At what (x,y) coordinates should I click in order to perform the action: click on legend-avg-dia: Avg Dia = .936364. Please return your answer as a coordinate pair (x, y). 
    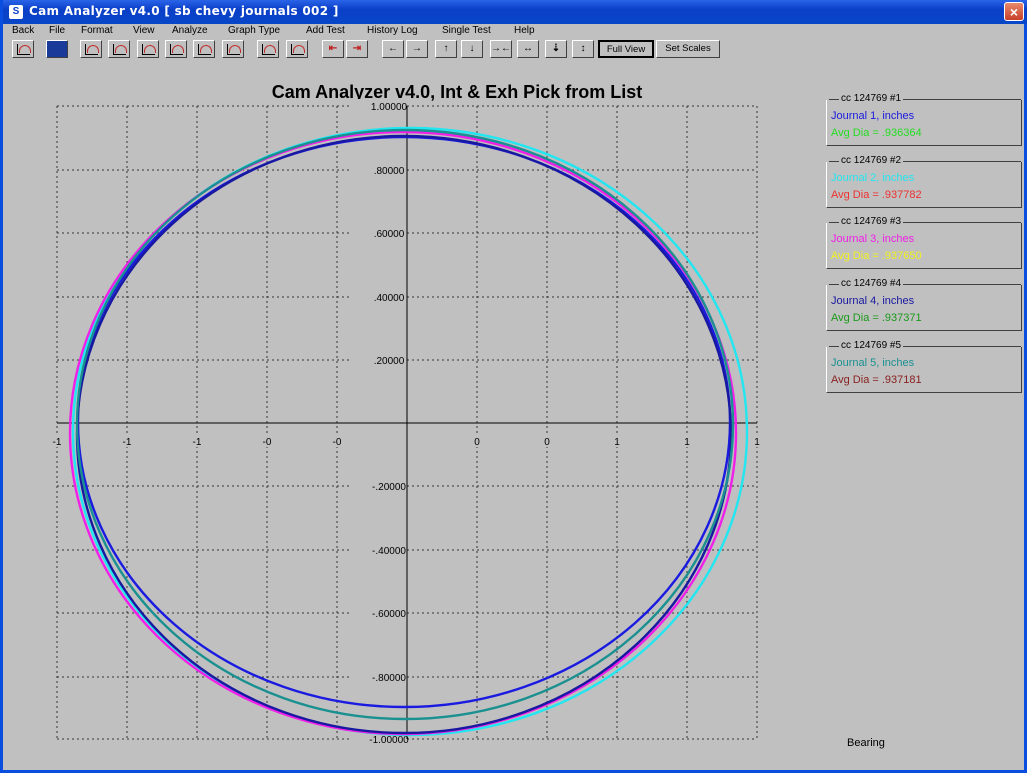
    Looking at the image, I should click on (876, 133).